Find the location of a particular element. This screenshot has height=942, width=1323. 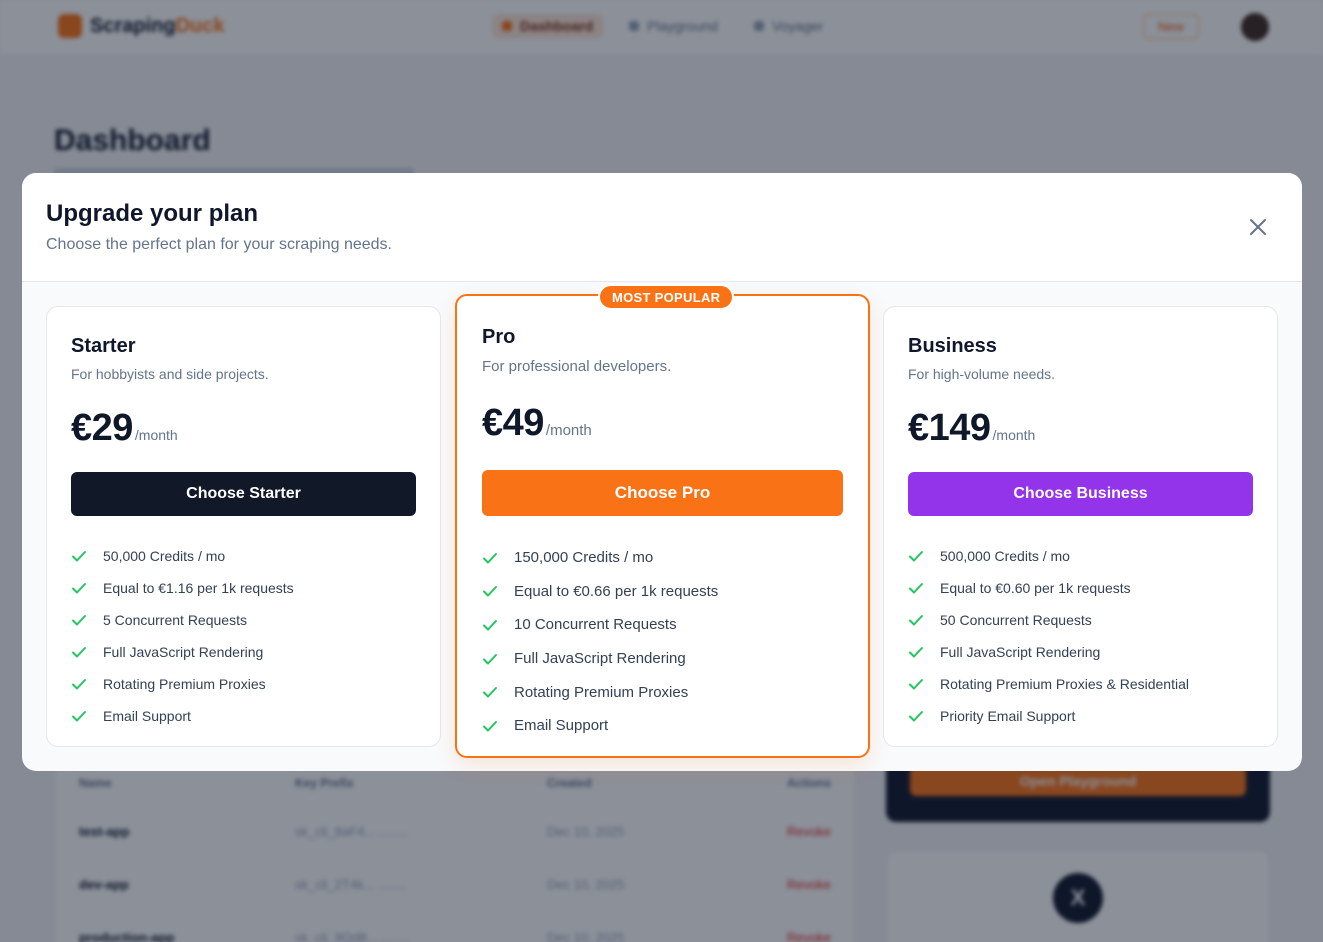

feature-text: 50,000 Credits / mo is located at coordinates (164, 556).